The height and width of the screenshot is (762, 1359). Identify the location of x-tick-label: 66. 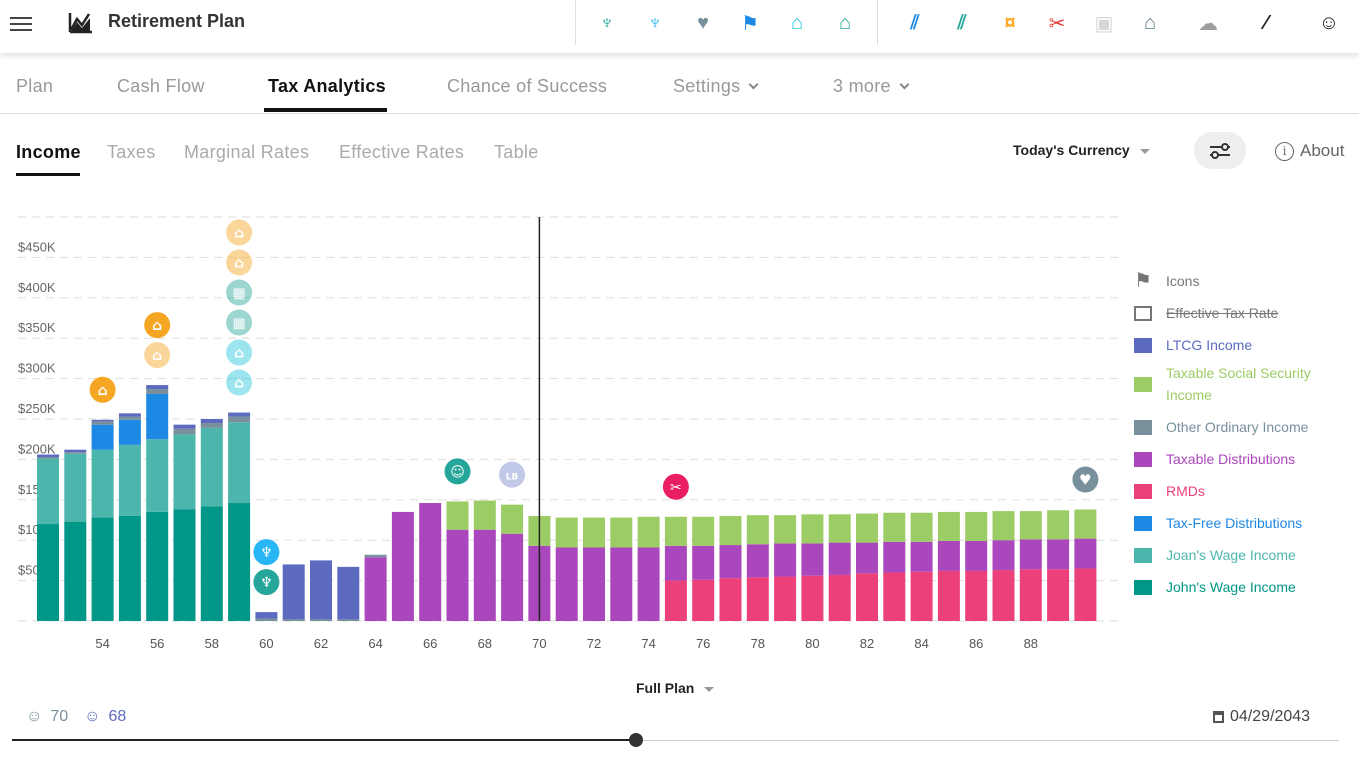
(430, 643).